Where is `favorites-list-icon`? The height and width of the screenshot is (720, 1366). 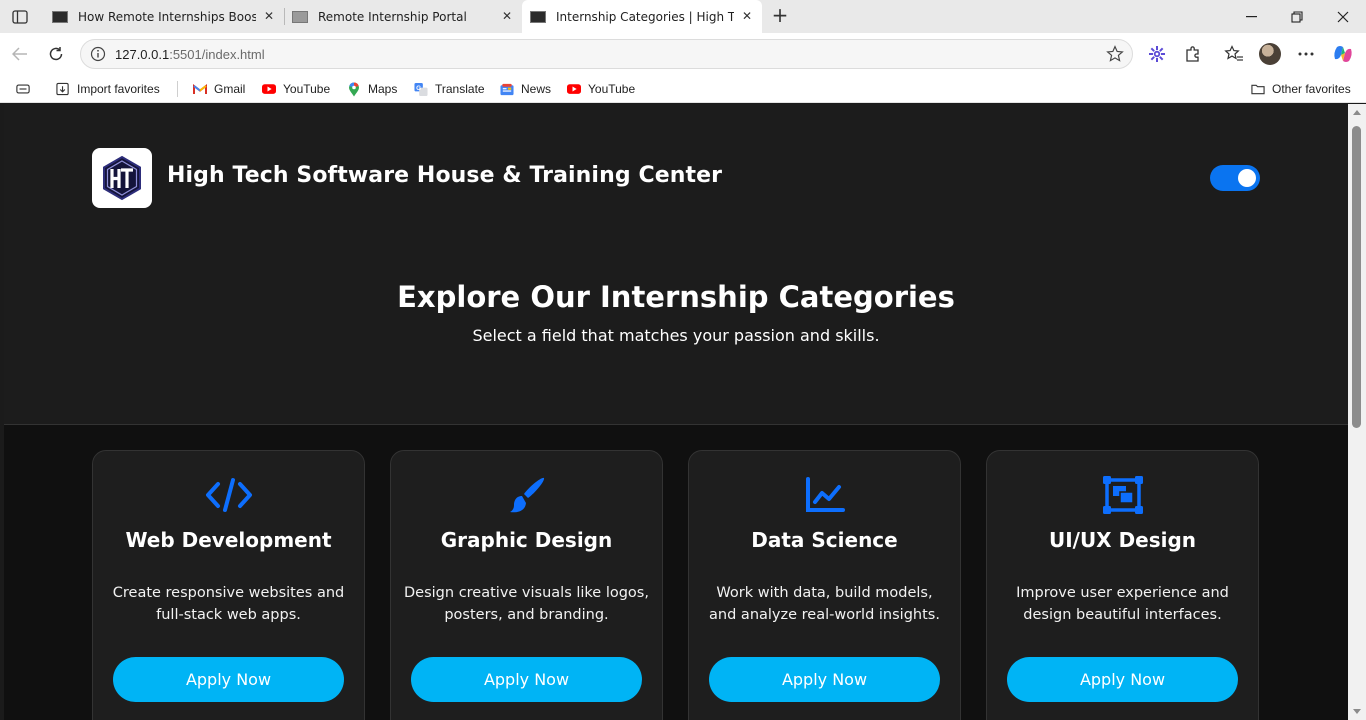 favorites-list-icon is located at coordinates (1233, 53).